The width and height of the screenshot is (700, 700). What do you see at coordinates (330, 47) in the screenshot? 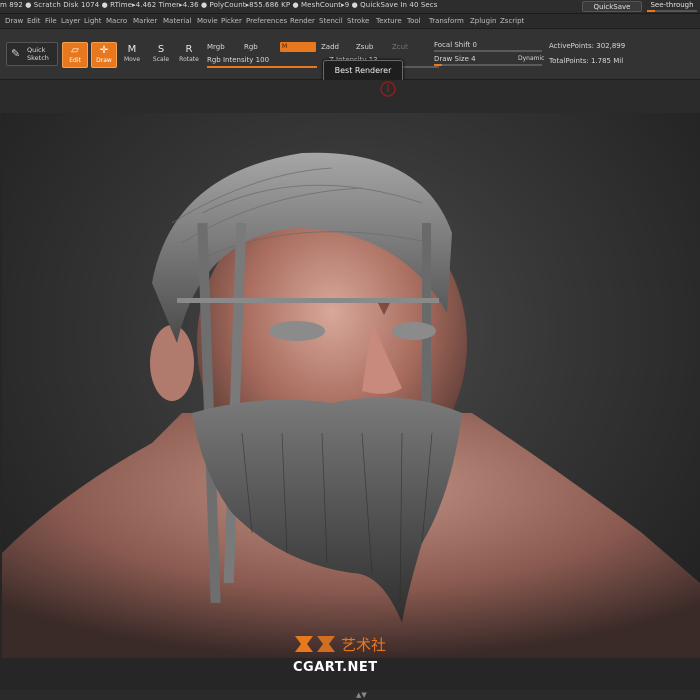
I see `zadd-button: Zadd` at bounding box center [330, 47].